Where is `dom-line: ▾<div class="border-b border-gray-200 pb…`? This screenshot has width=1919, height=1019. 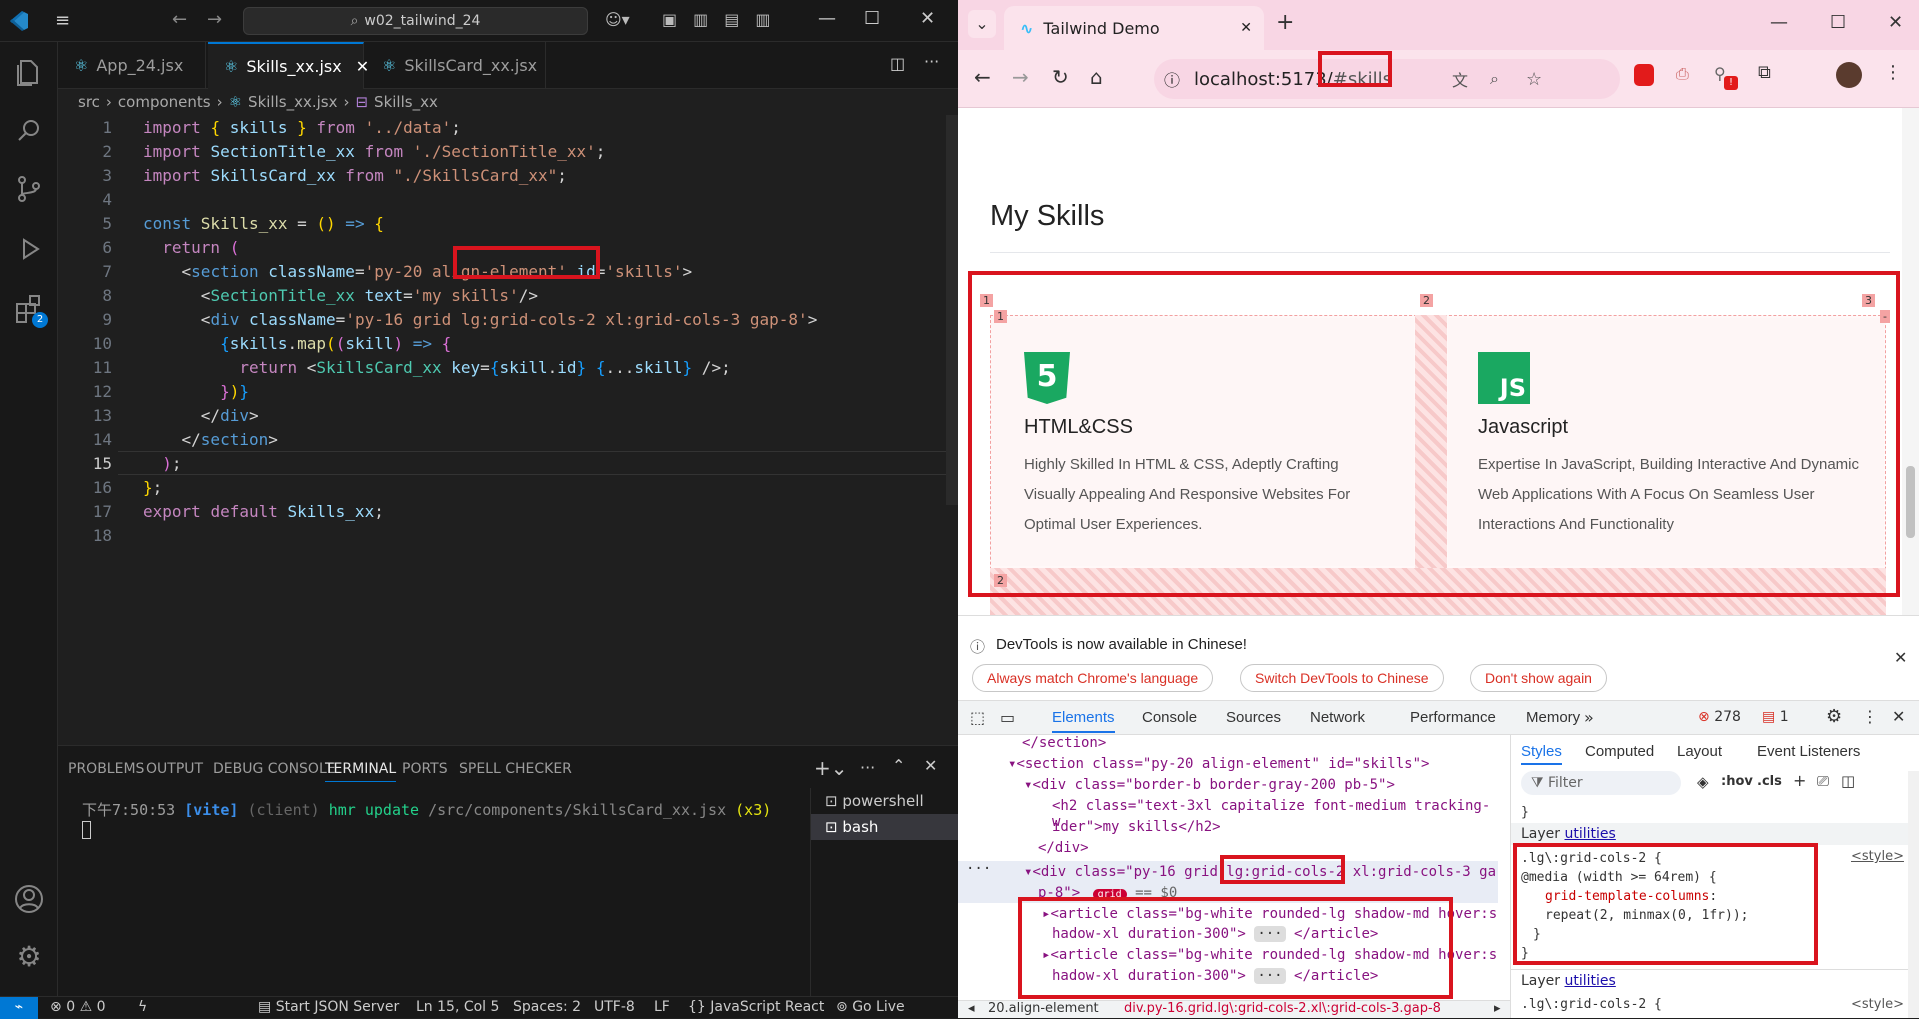 dom-line: ▾<div class="border-b border-gray-200 pb… is located at coordinates (1209, 785).